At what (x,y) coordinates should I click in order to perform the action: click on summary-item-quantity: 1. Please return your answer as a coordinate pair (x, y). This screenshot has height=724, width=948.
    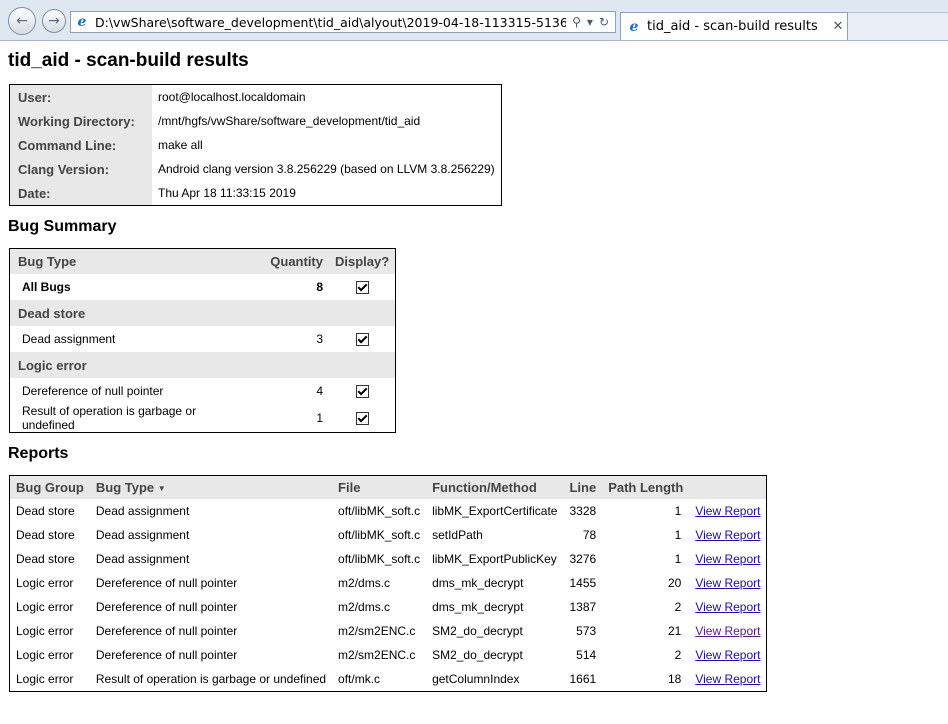
    Looking at the image, I should click on (319, 418).